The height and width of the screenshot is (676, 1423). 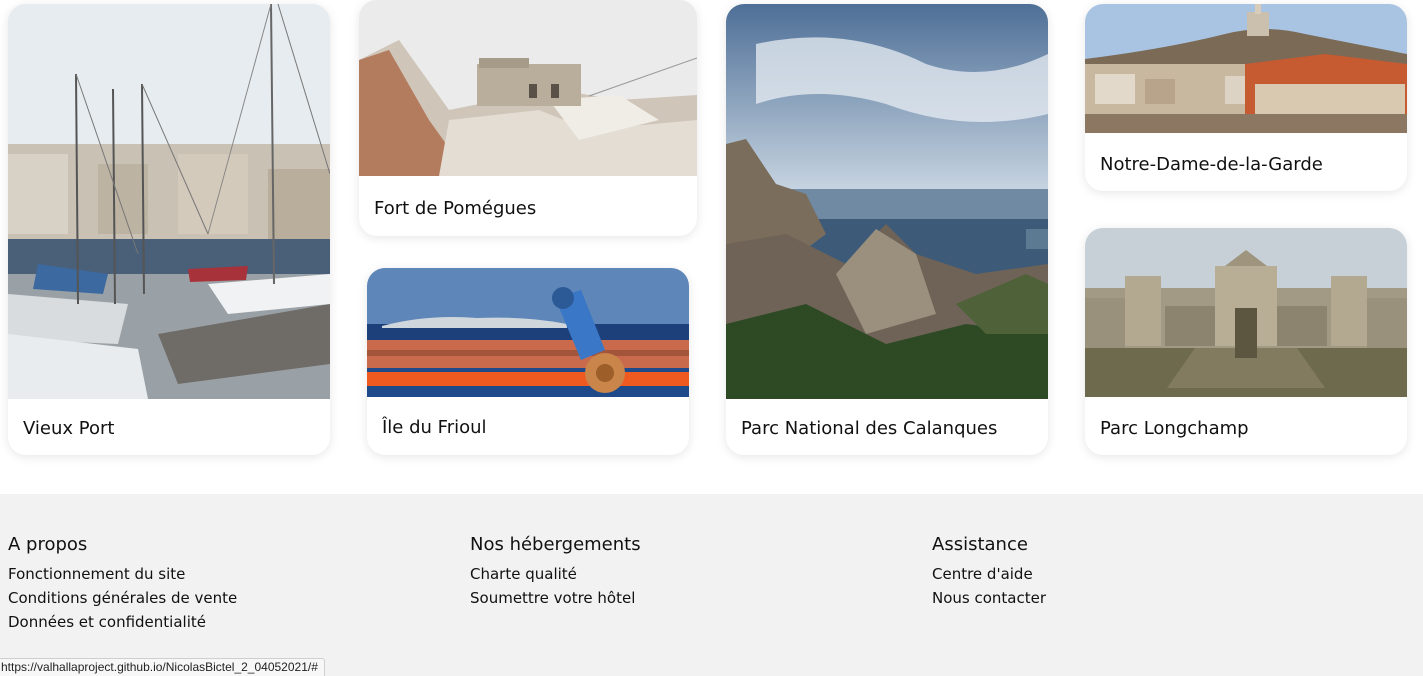 I want to click on card-parc-longchamp: Parc Longchamp, so click(x=1246, y=341).